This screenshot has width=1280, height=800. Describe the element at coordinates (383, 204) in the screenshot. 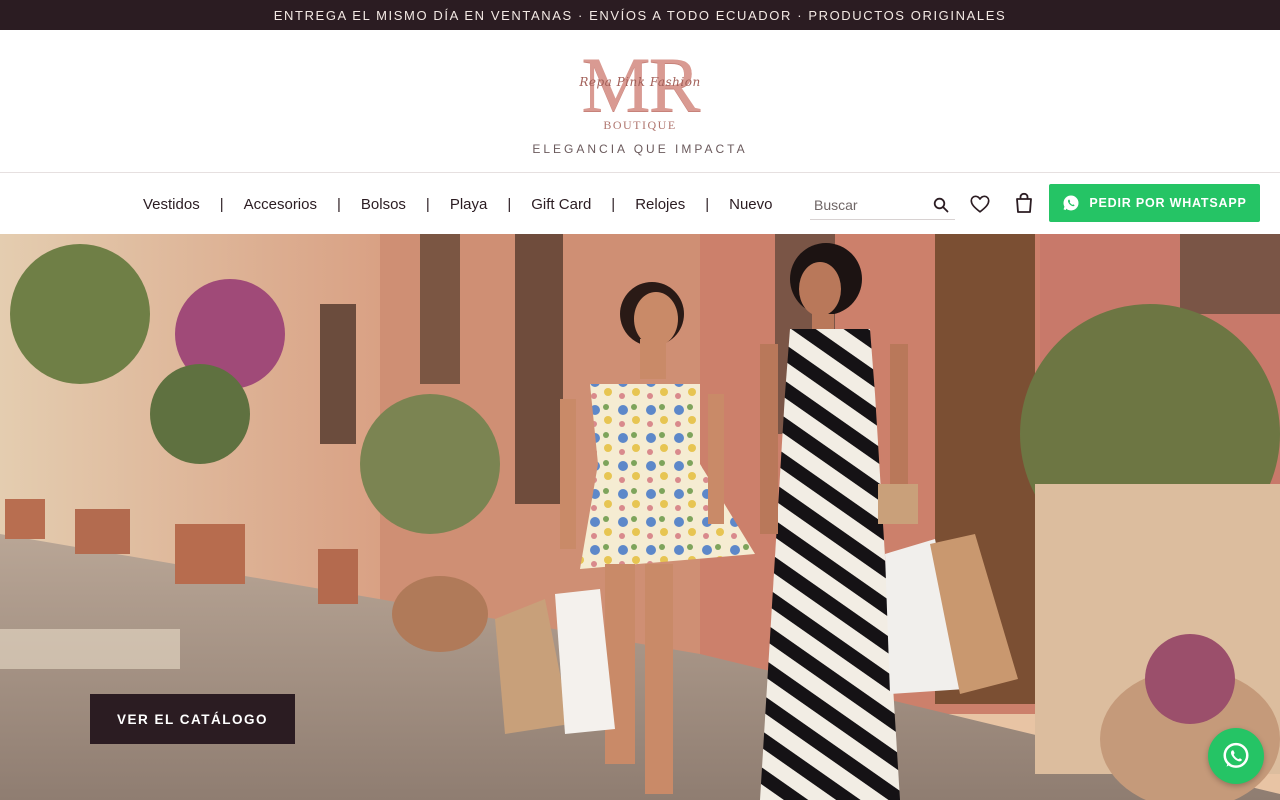

I see `nav-item-bolsos: Bolsos` at that location.